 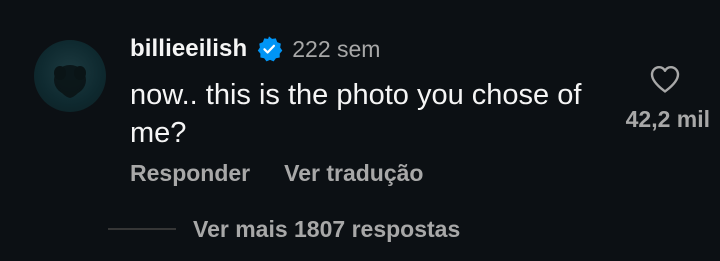 I want to click on replies-divider, so click(x=142, y=229).